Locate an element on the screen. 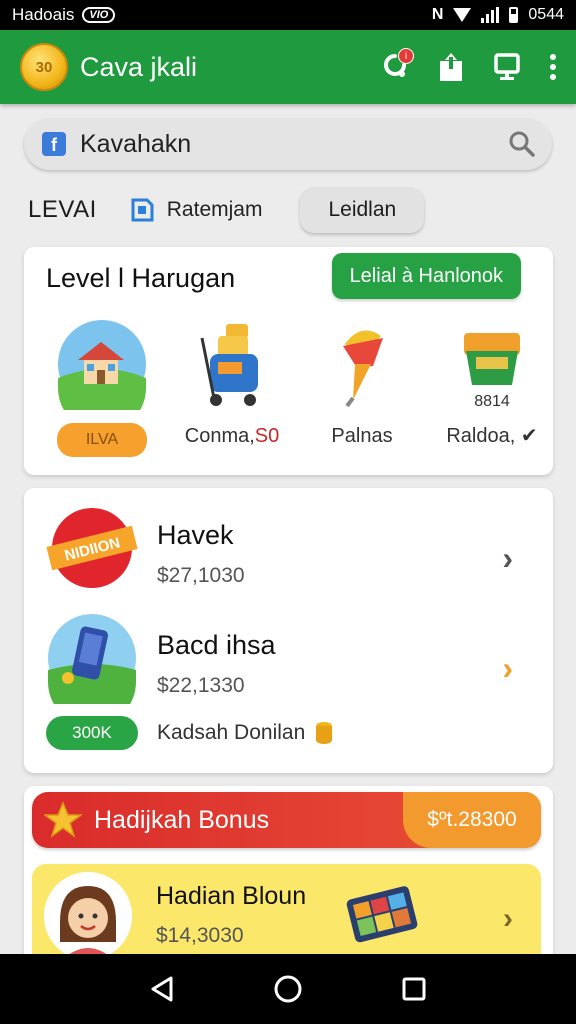  offer-price: $27,1030 is located at coordinates (201, 575).